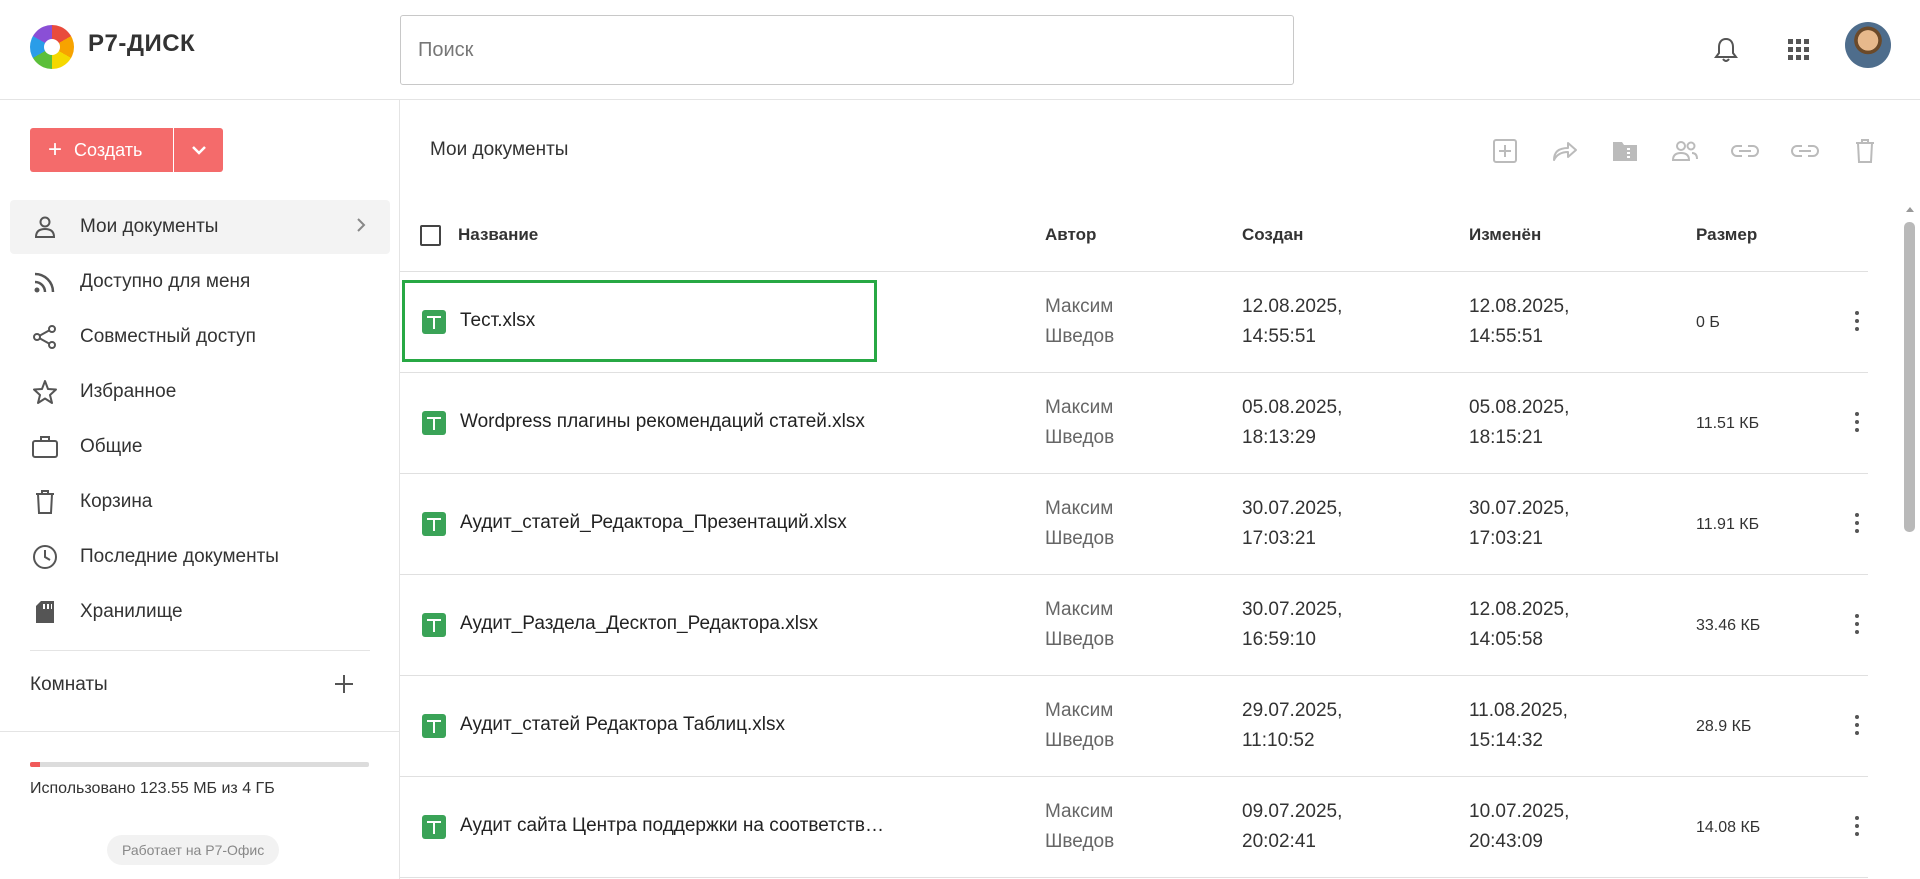  I want to click on create-button: + Создать, so click(101, 150).